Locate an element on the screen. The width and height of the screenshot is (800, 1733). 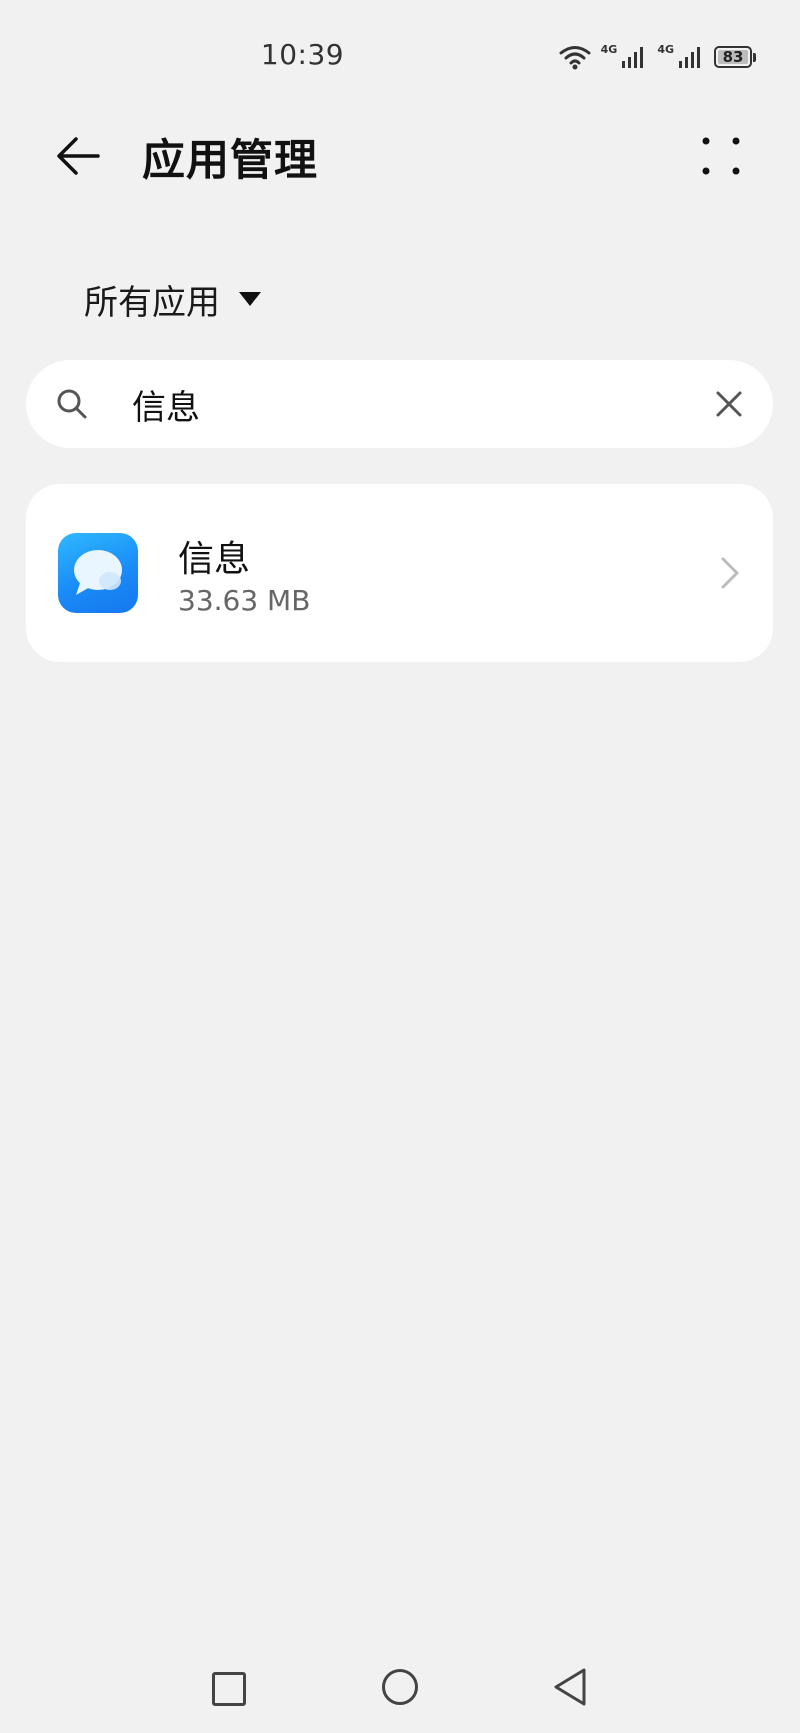
clear-search-button is located at coordinates (729, 404).